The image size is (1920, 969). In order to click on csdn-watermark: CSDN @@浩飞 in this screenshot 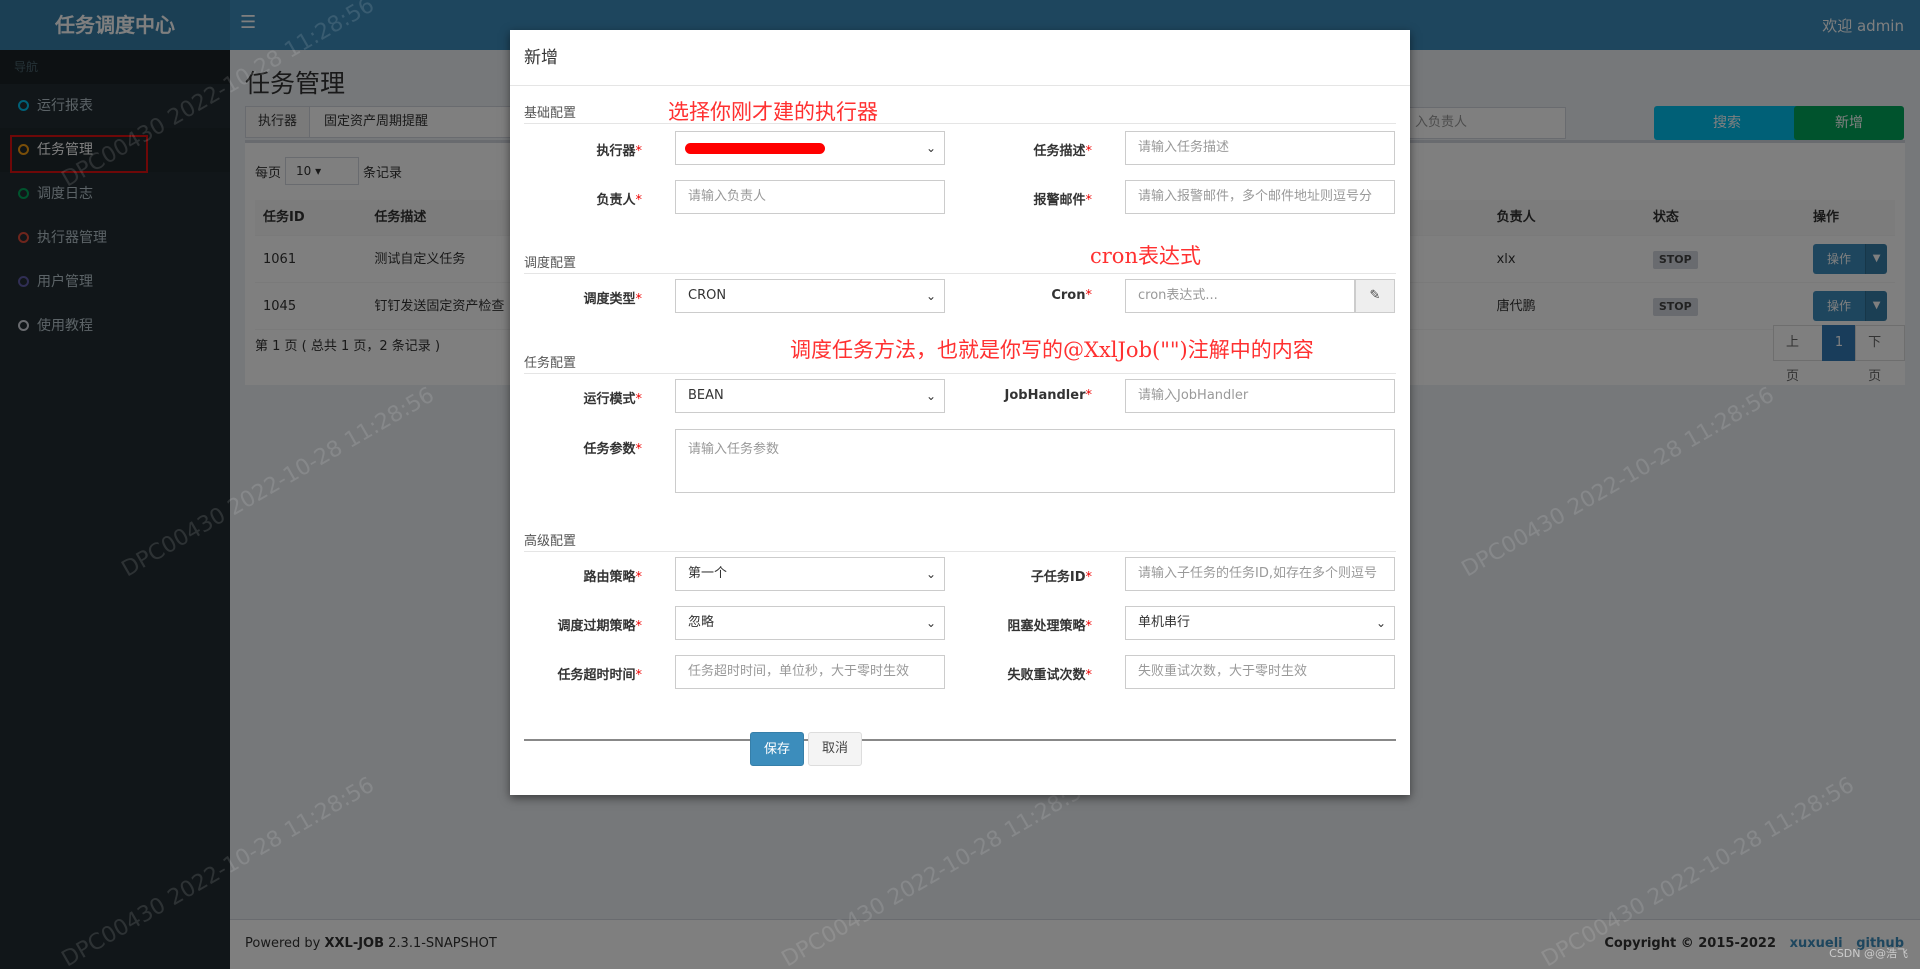, I will do `click(1868, 953)`.